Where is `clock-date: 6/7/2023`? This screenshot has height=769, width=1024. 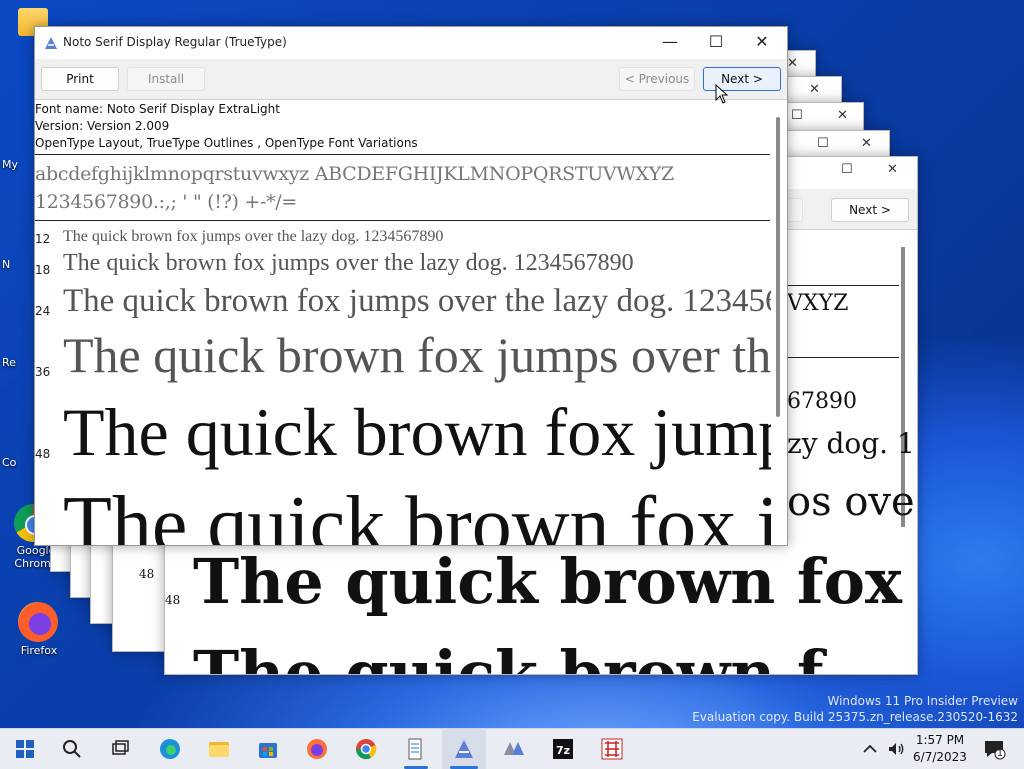 clock-date: 6/7/2023 is located at coordinates (940, 757).